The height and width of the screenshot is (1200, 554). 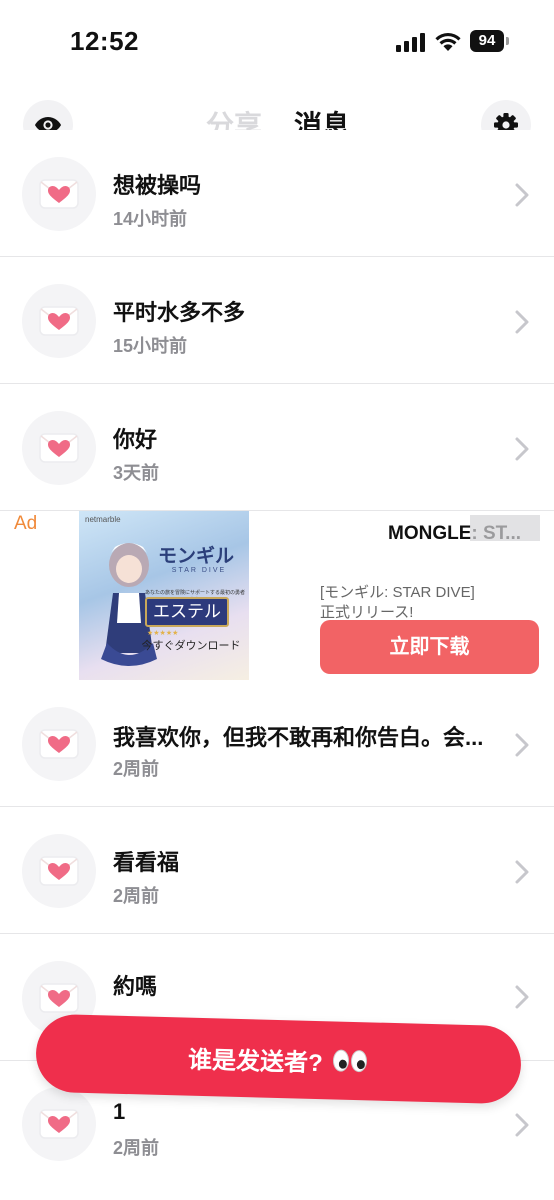 What do you see at coordinates (341, 1060) in the screenshot?
I see `eye-left` at bounding box center [341, 1060].